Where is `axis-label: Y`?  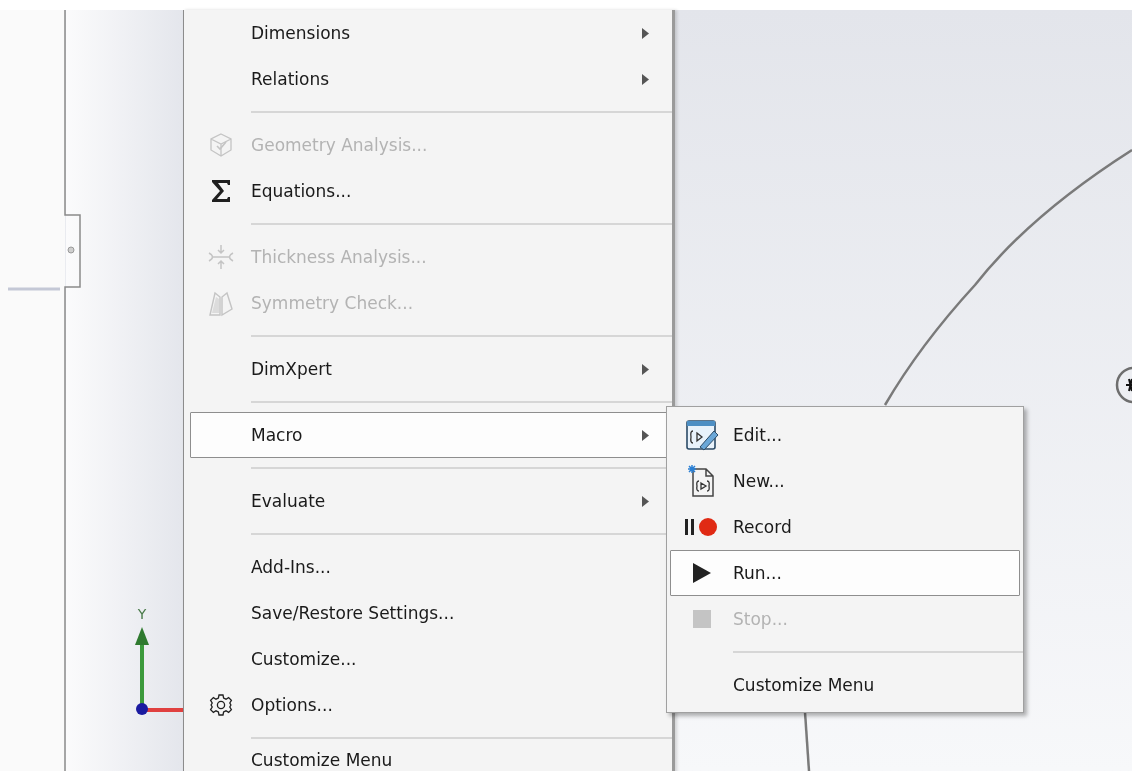
axis-label: Y is located at coordinates (142, 614).